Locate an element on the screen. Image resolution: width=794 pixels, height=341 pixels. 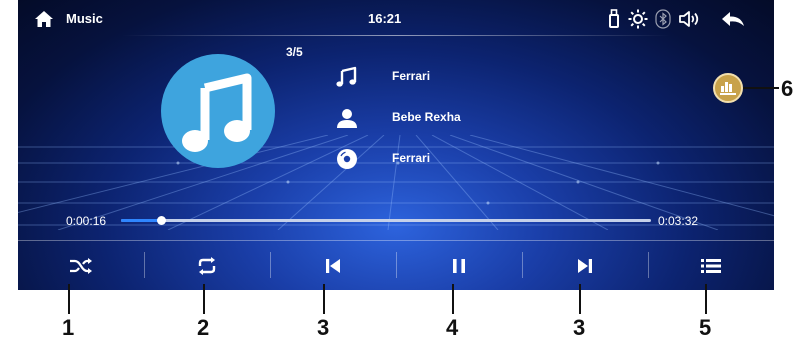
progress-handle is located at coordinates (161, 220).